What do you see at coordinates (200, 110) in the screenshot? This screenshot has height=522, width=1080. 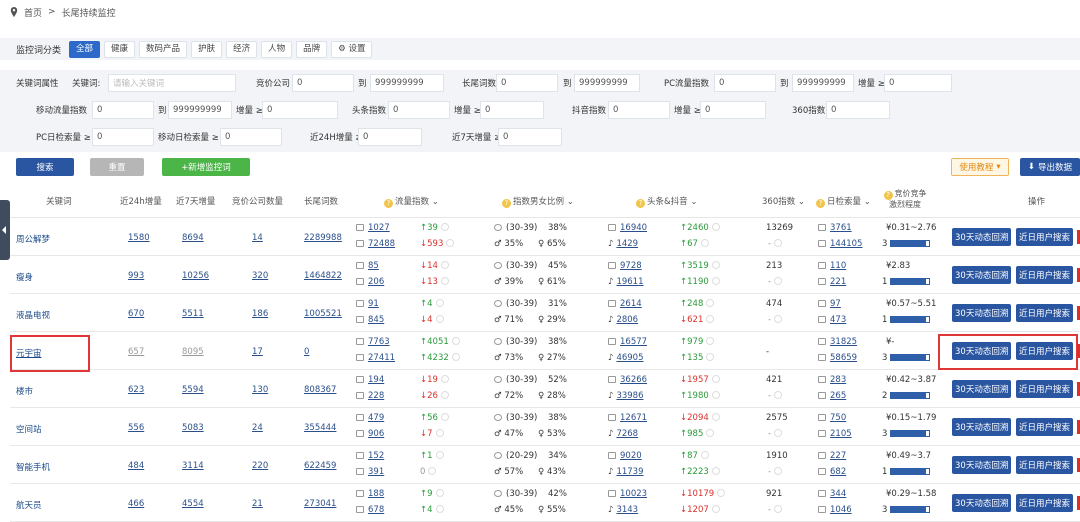 I see `mobile-max-input: 999999999` at bounding box center [200, 110].